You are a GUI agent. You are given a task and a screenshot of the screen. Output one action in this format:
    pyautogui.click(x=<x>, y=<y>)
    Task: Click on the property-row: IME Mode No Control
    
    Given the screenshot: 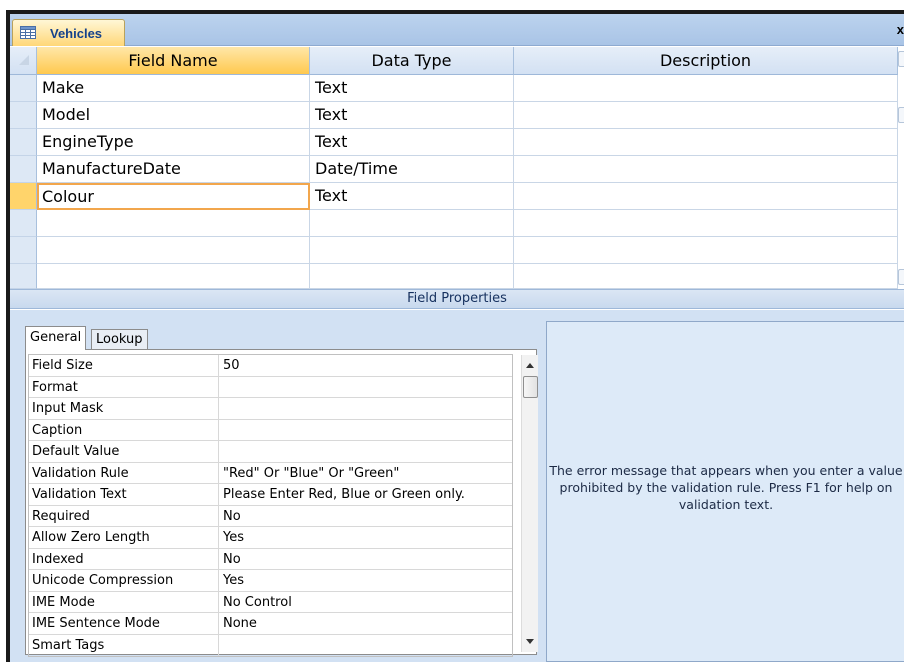 What is the action you would take?
    pyautogui.click(x=271, y=602)
    